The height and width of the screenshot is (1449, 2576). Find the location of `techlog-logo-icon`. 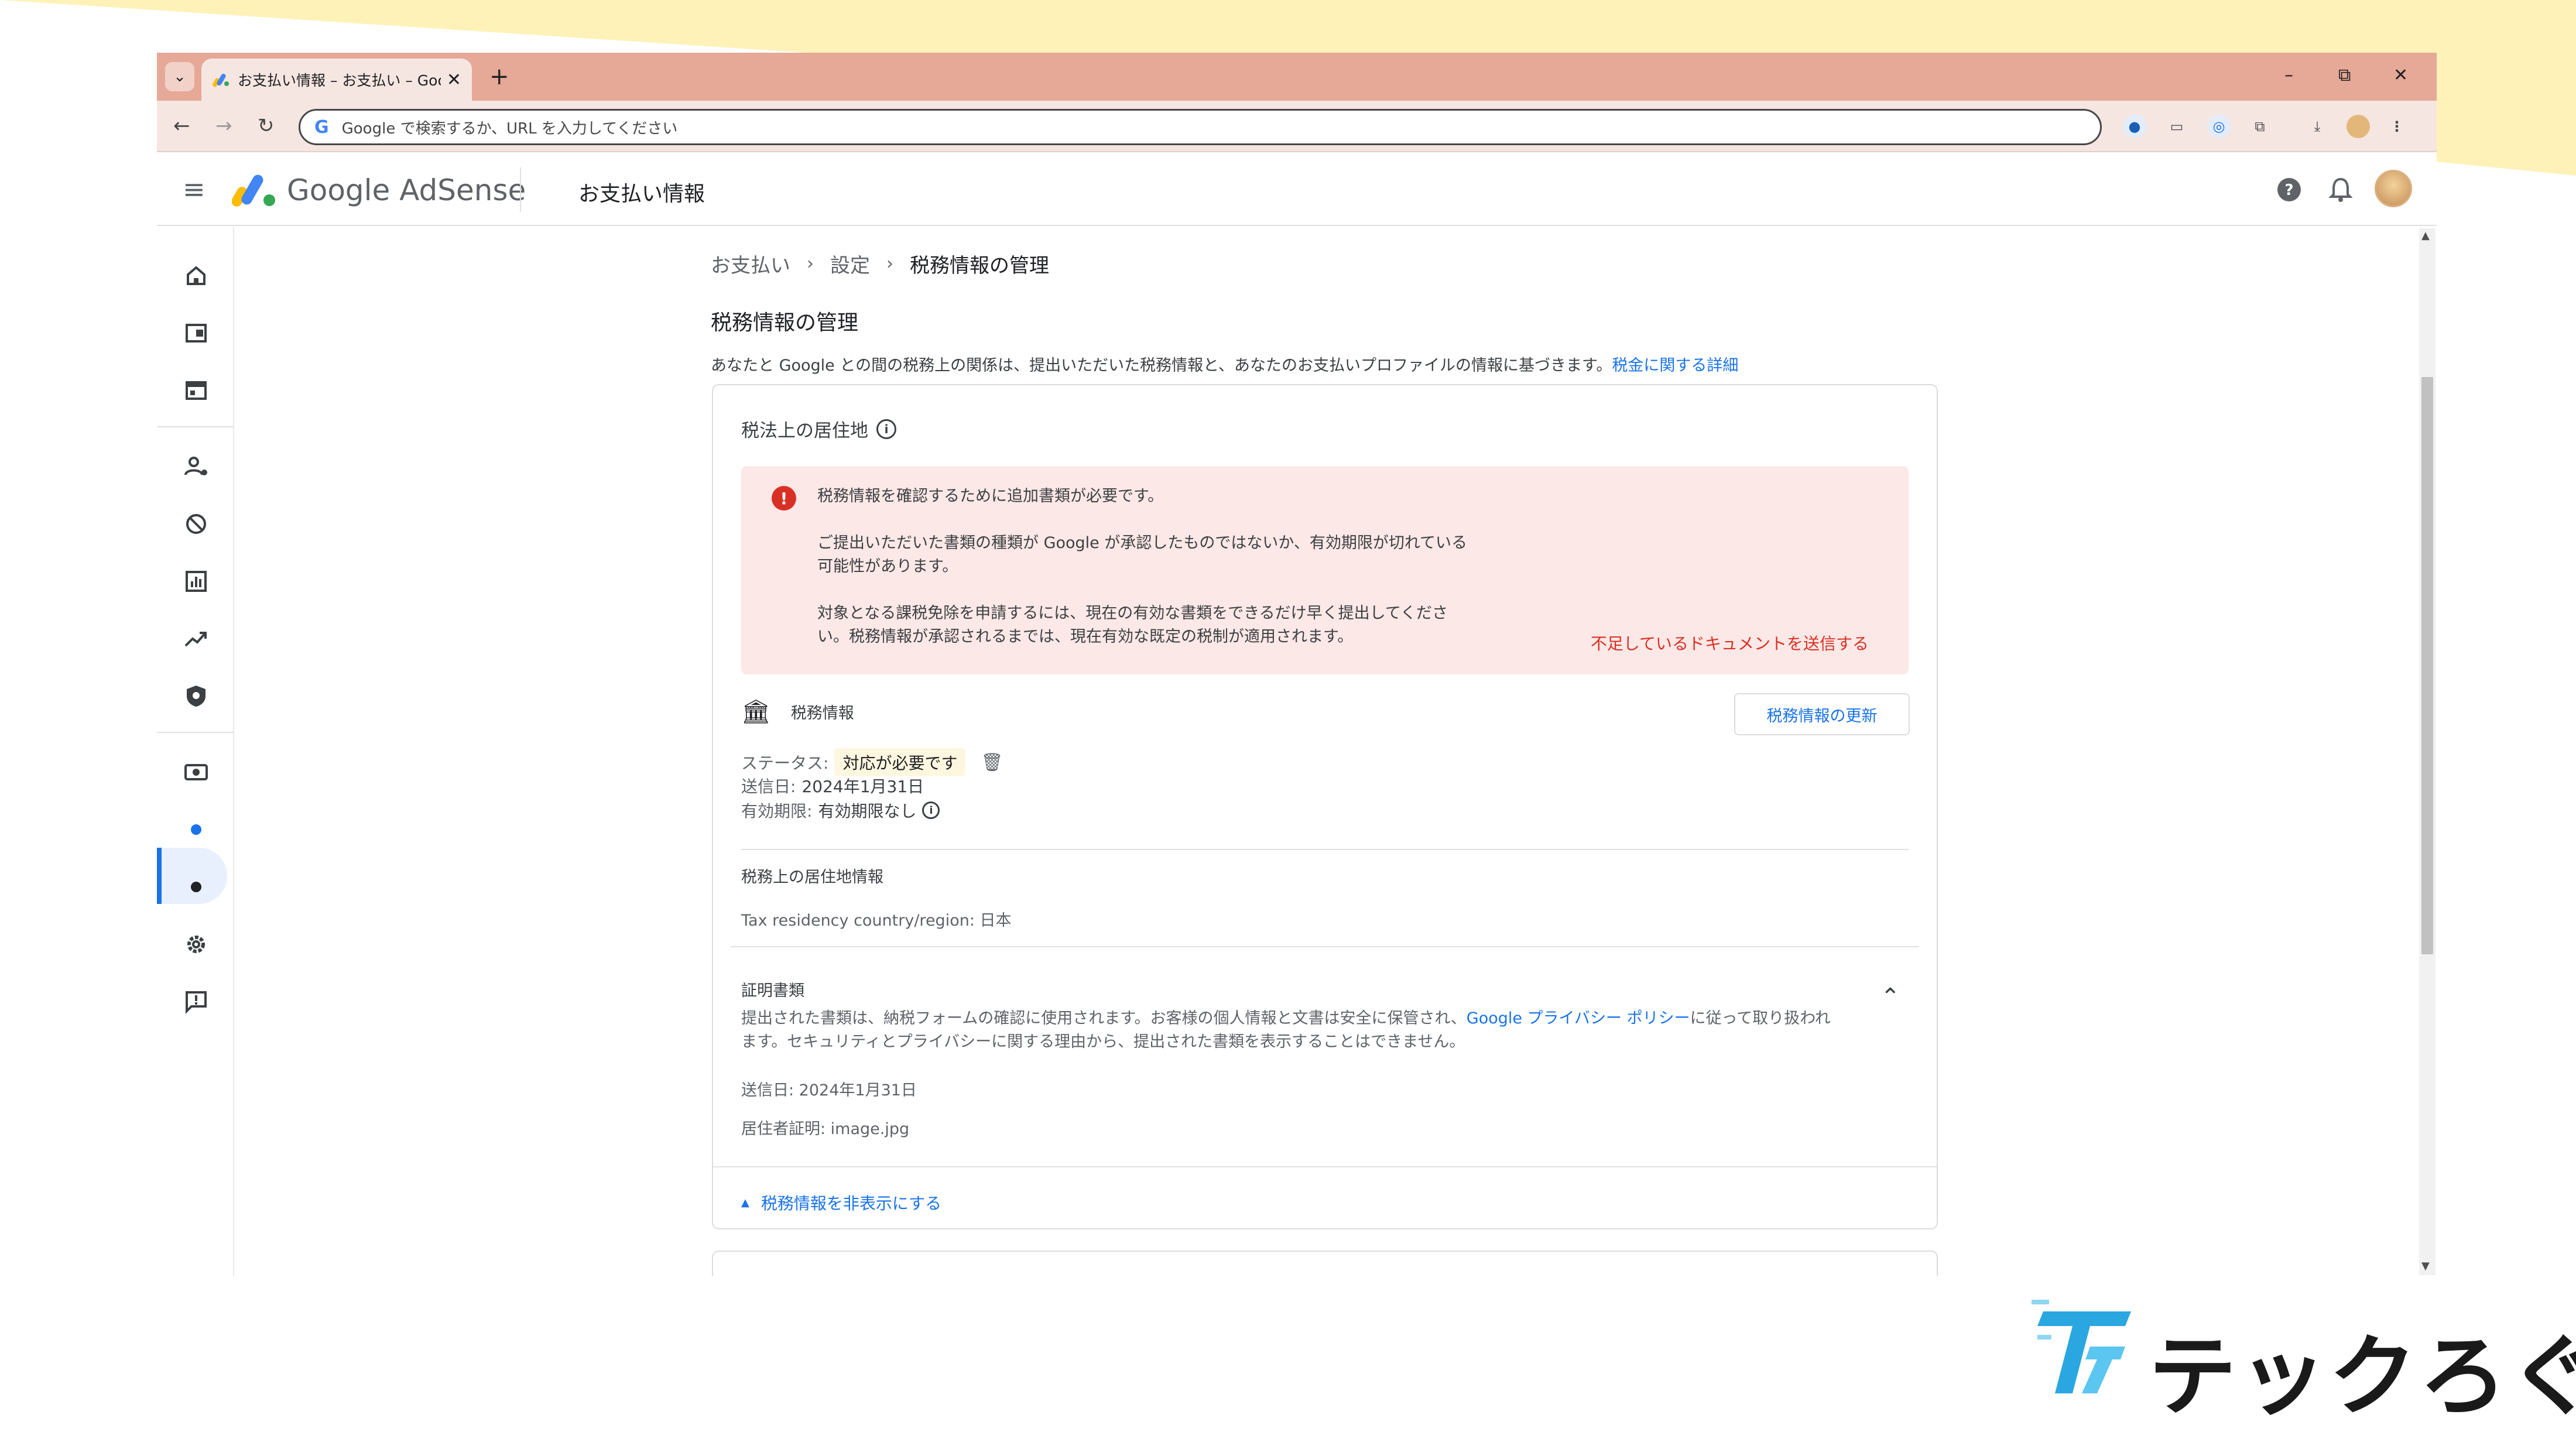

techlog-logo-icon is located at coordinates (2081, 1346).